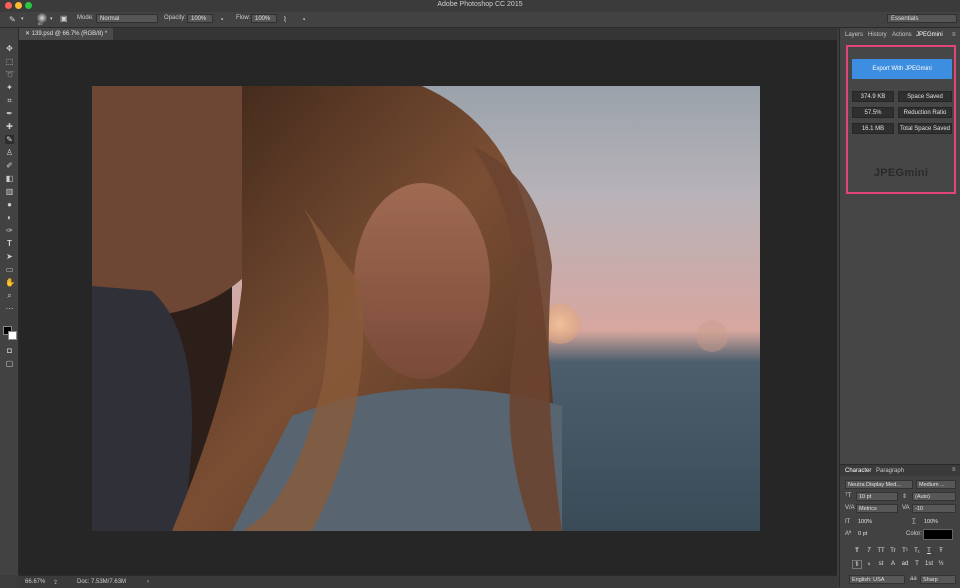 The image size is (960, 588). Describe the element at coordinates (941, 551) in the screenshot. I see `strikethrough-button: Ŧ` at that location.